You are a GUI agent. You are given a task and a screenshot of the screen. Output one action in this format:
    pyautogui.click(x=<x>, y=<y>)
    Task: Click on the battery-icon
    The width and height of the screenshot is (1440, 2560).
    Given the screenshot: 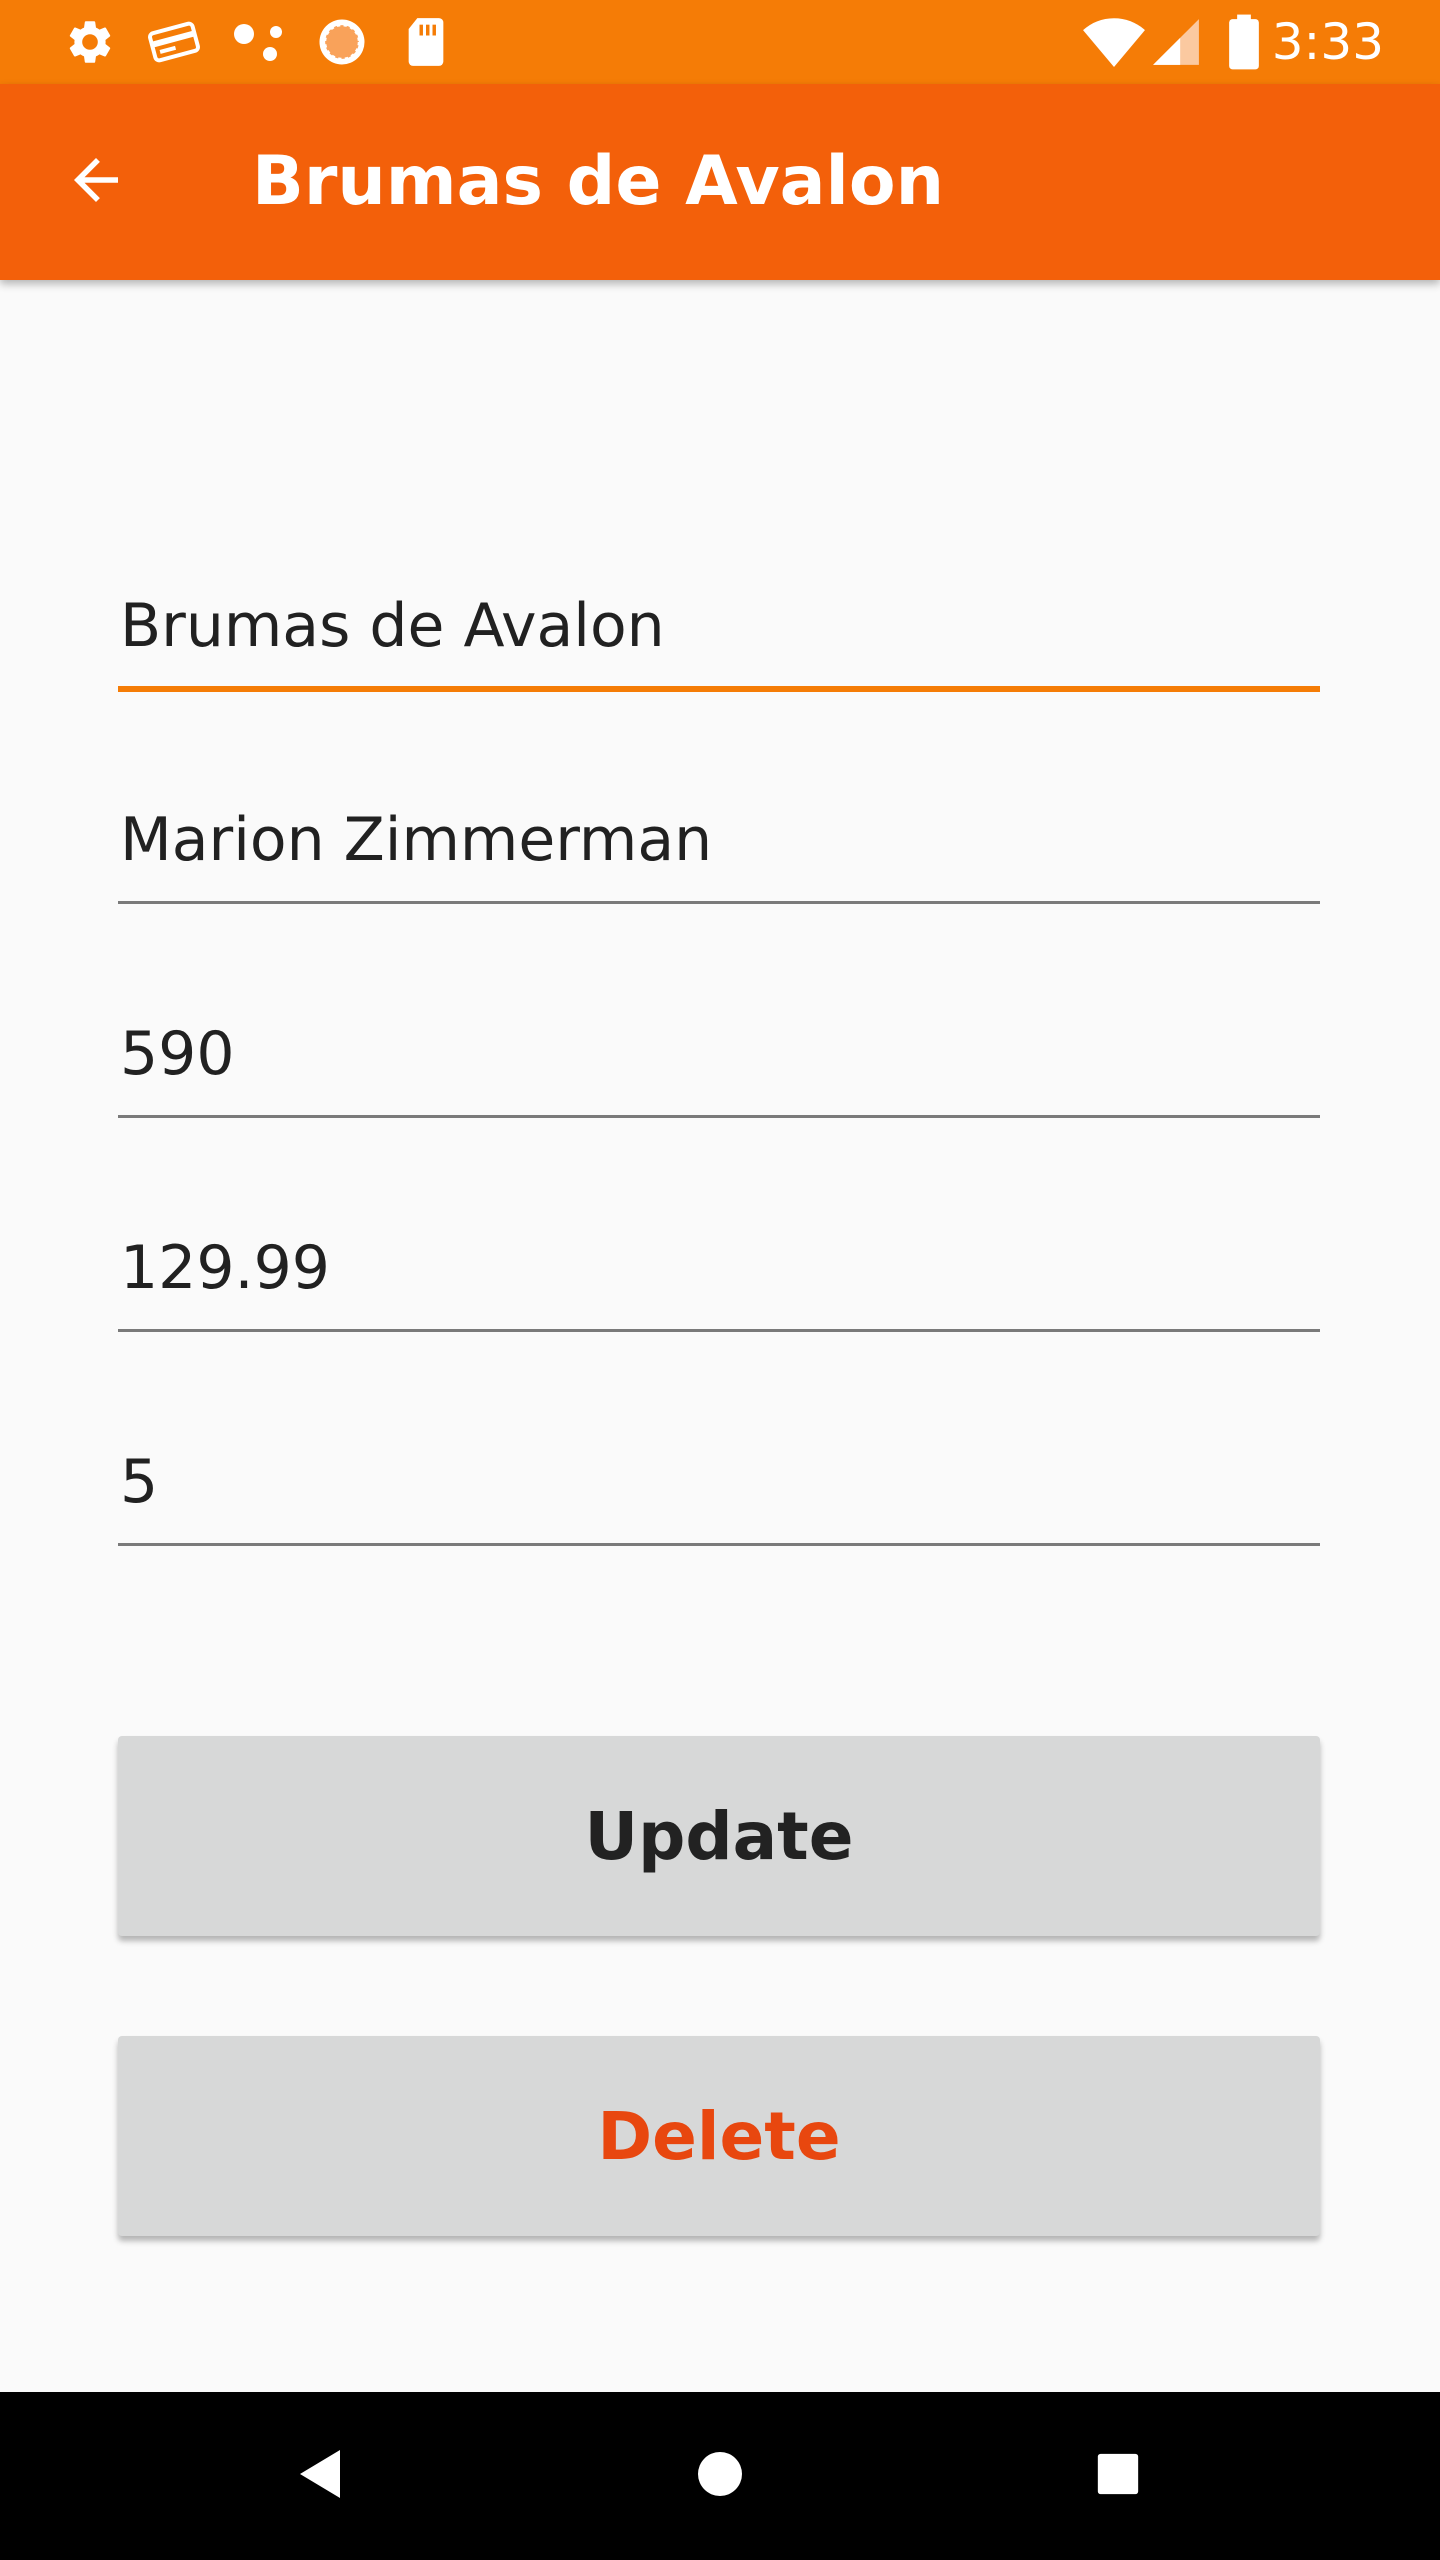 What is the action you would take?
    pyautogui.click(x=1244, y=42)
    